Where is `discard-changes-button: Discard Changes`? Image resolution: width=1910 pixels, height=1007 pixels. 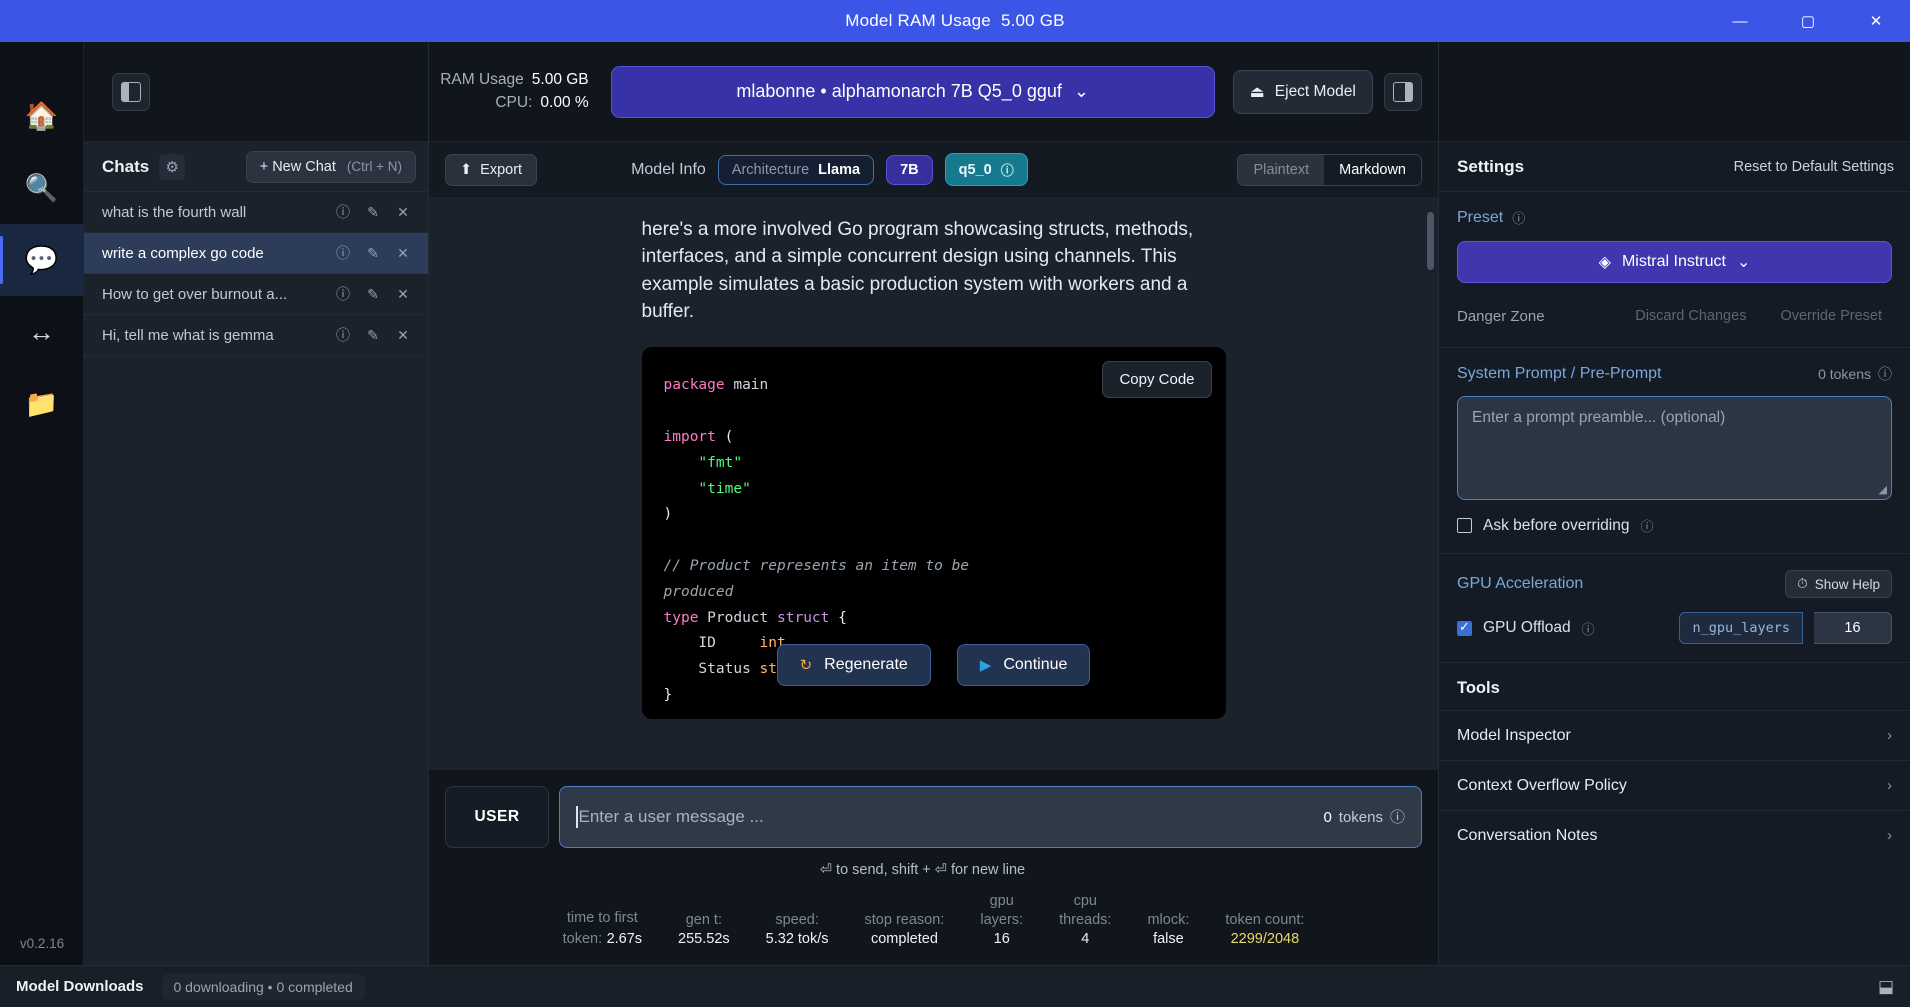 discard-changes-button: Discard Changes is located at coordinates (1690, 316).